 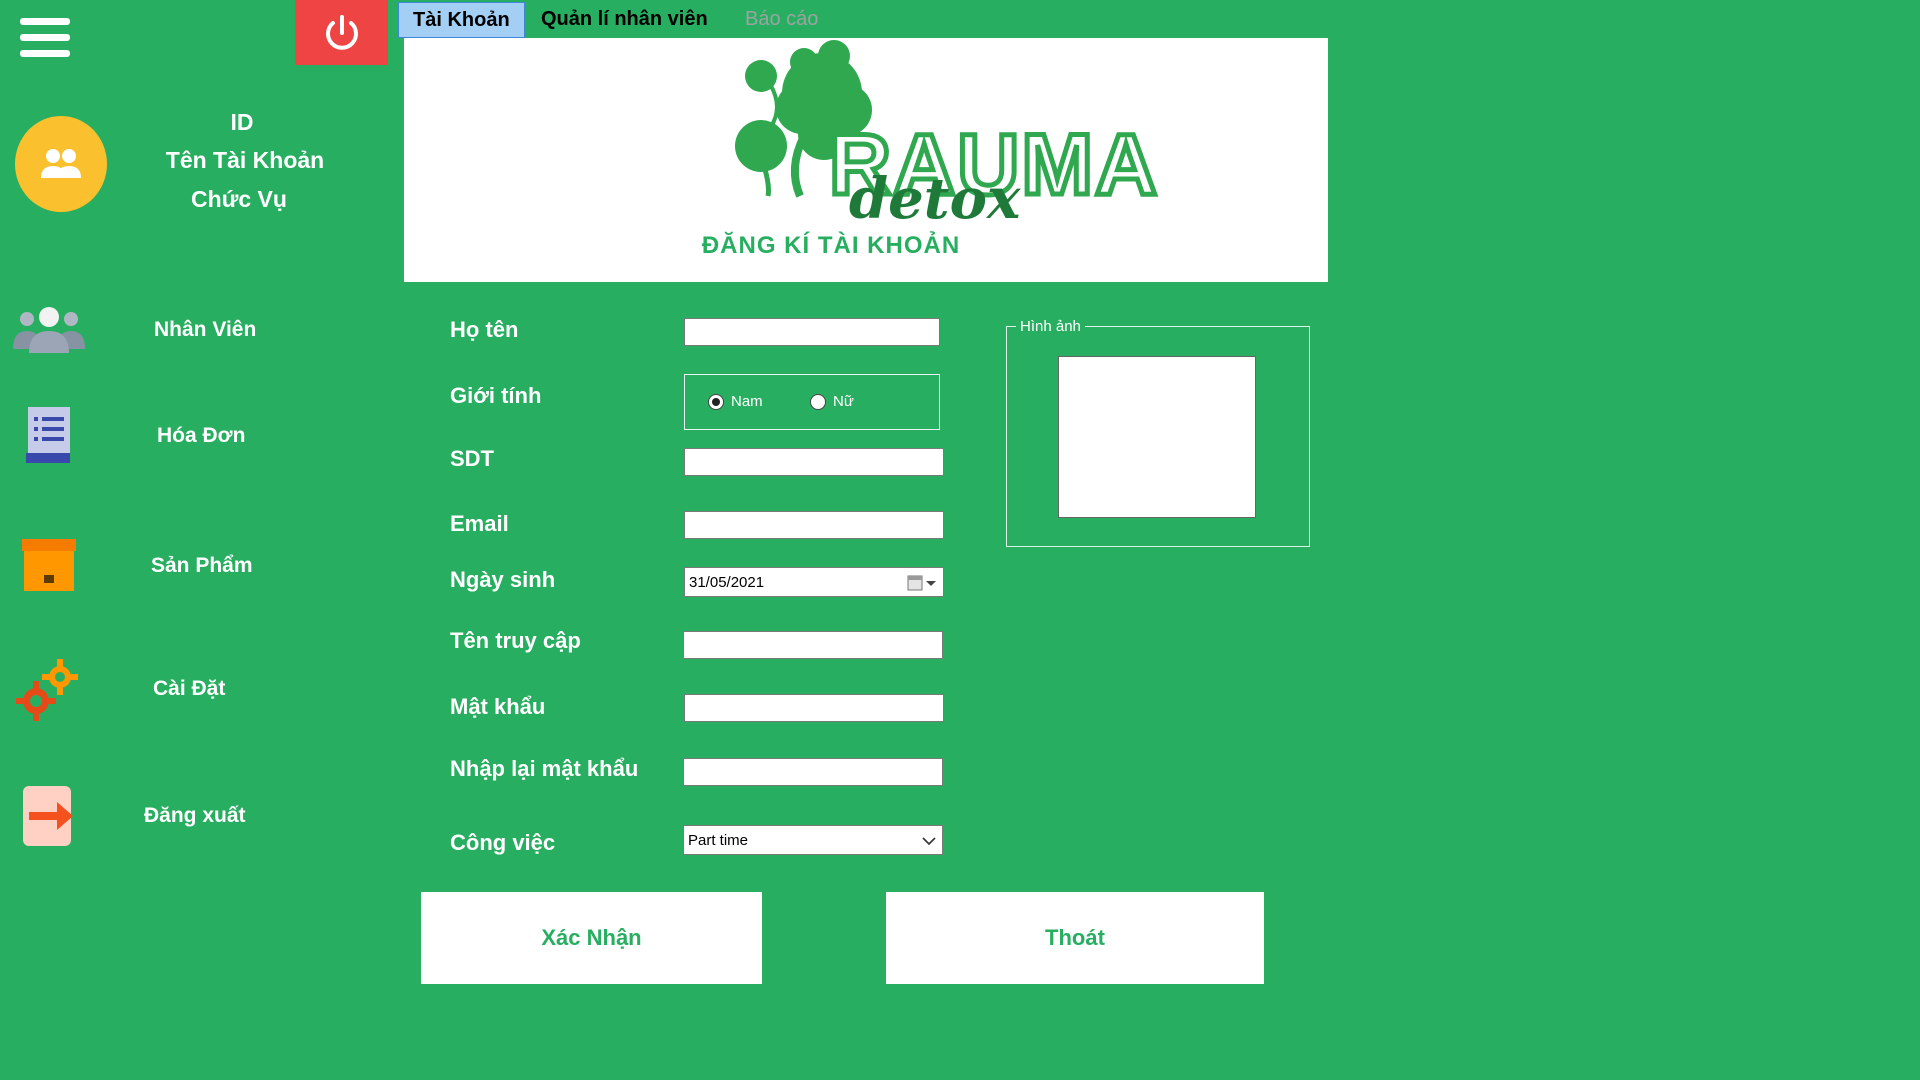 What do you see at coordinates (496, 395) in the screenshot?
I see `gender-label: Giới tính` at bounding box center [496, 395].